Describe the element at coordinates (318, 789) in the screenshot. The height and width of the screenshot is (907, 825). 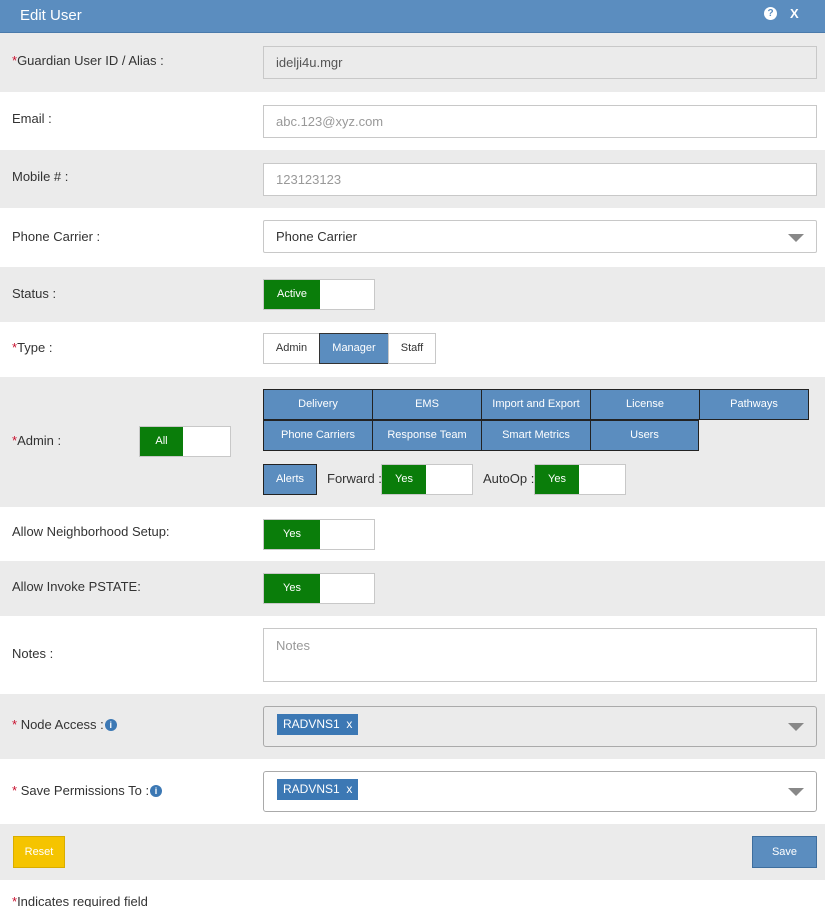
I see `save-permissions-tag: RADVNS1 x` at that location.